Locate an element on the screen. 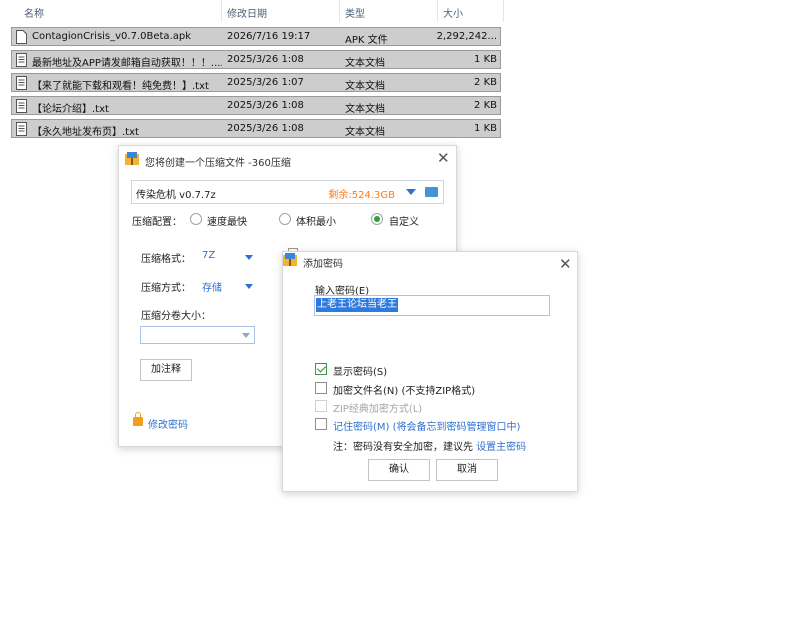 Image resolution: width=800 pixels, height=639 pixels. radio-fastest is located at coordinates (196, 219).